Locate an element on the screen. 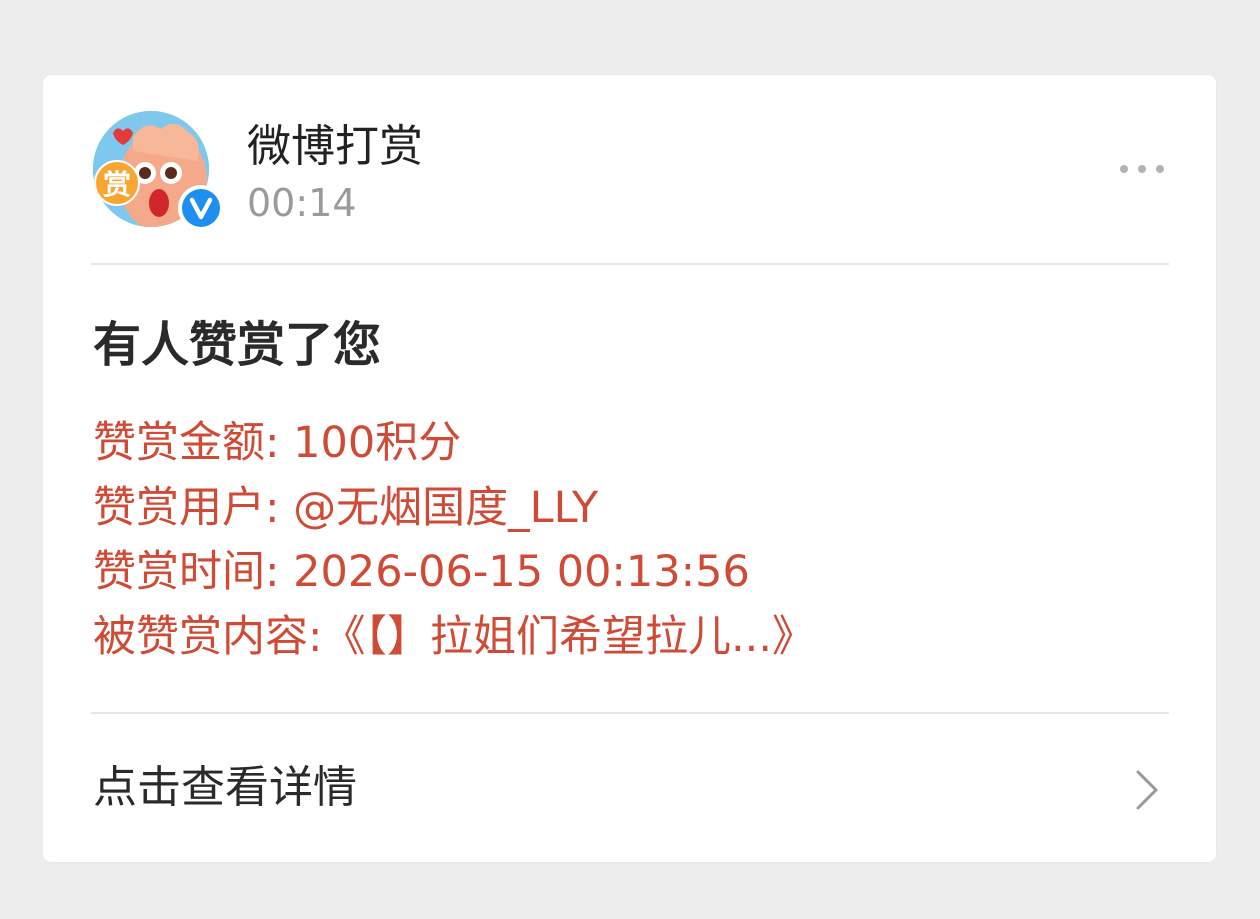  sender-name: 微博打赏 is located at coordinates (335, 147).